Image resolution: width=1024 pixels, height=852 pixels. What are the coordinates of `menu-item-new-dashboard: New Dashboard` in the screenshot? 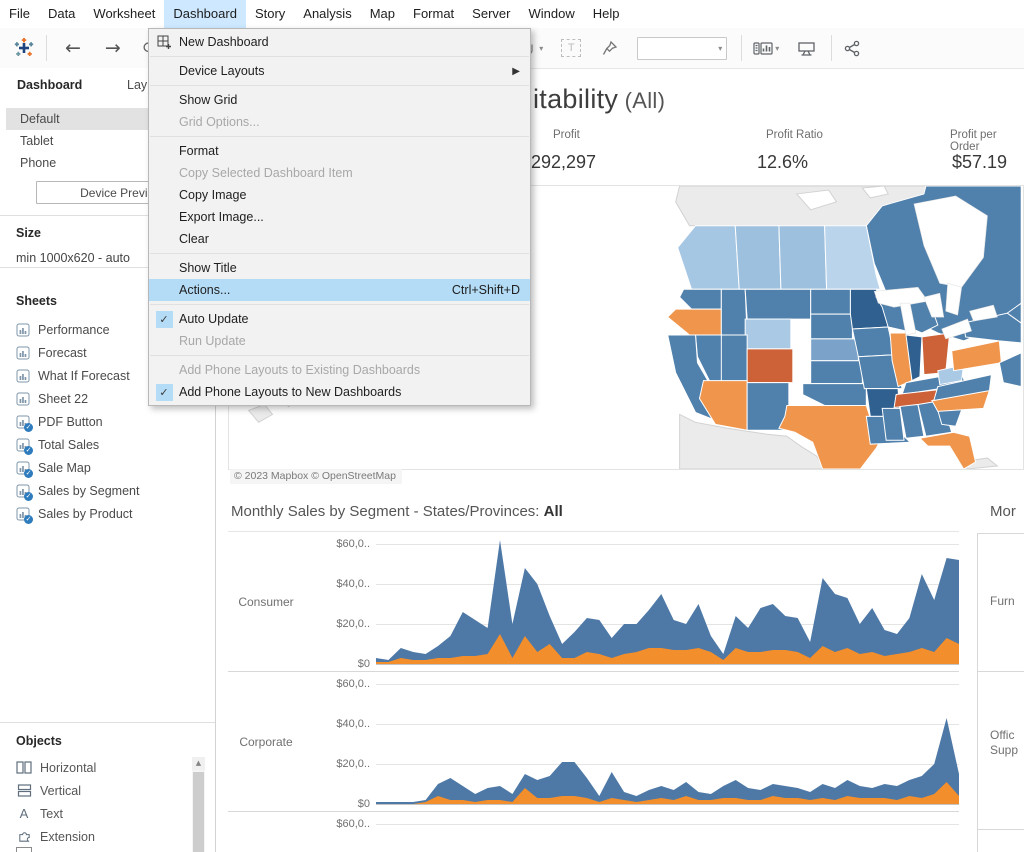 It's located at (339, 42).